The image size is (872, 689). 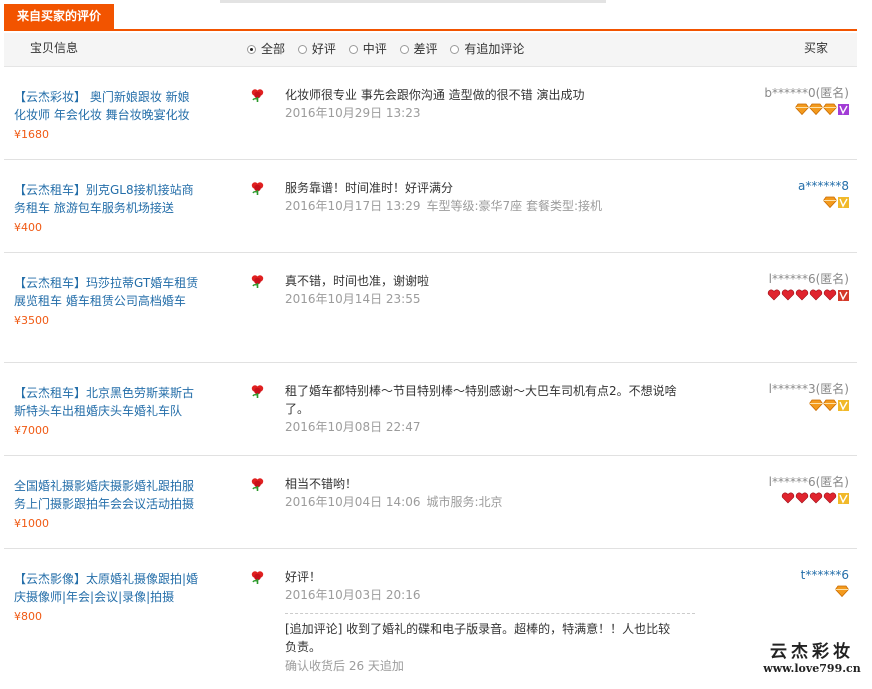 I want to click on buyer-name: a******8, so click(x=823, y=186).